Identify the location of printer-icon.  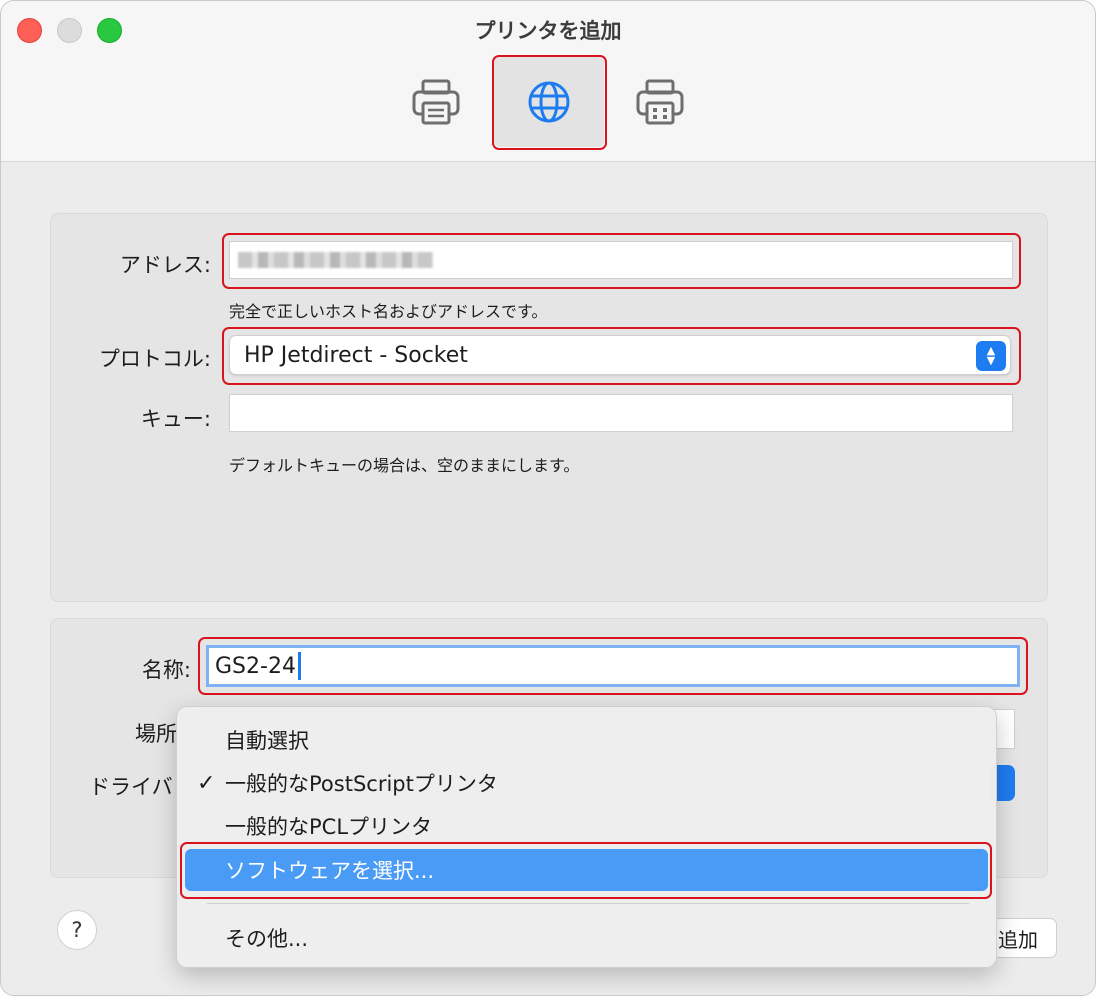
(436, 102).